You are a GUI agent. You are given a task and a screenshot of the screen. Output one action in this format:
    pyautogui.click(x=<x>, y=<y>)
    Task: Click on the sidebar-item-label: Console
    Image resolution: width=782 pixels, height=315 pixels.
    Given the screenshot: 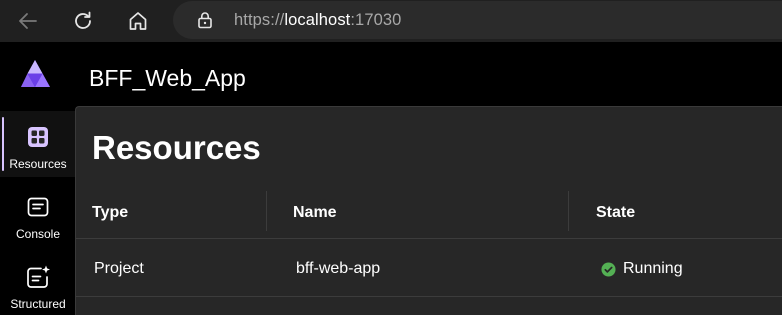 What is the action you would take?
    pyautogui.click(x=38, y=234)
    